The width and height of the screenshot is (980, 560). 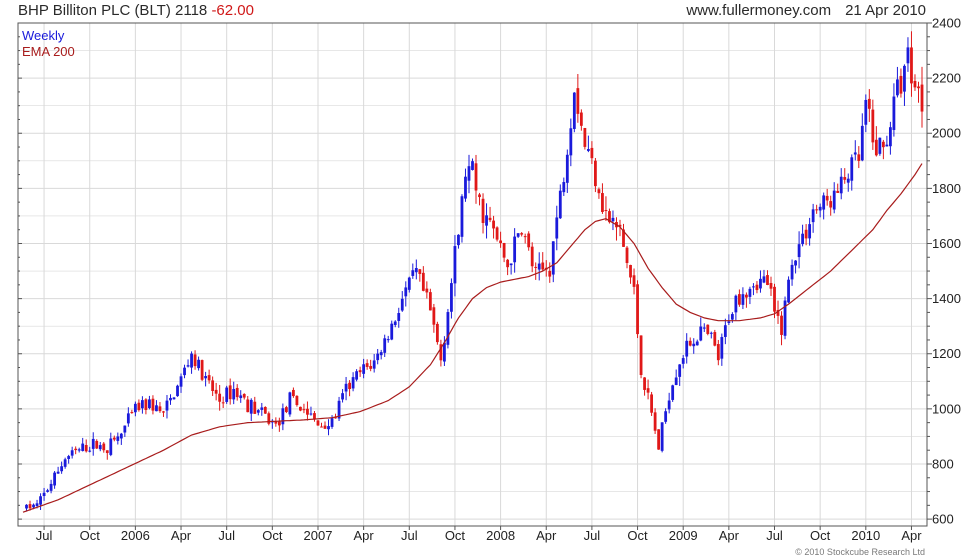 I want to click on legend-weekly: Weekly, so click(x=43, y=35).